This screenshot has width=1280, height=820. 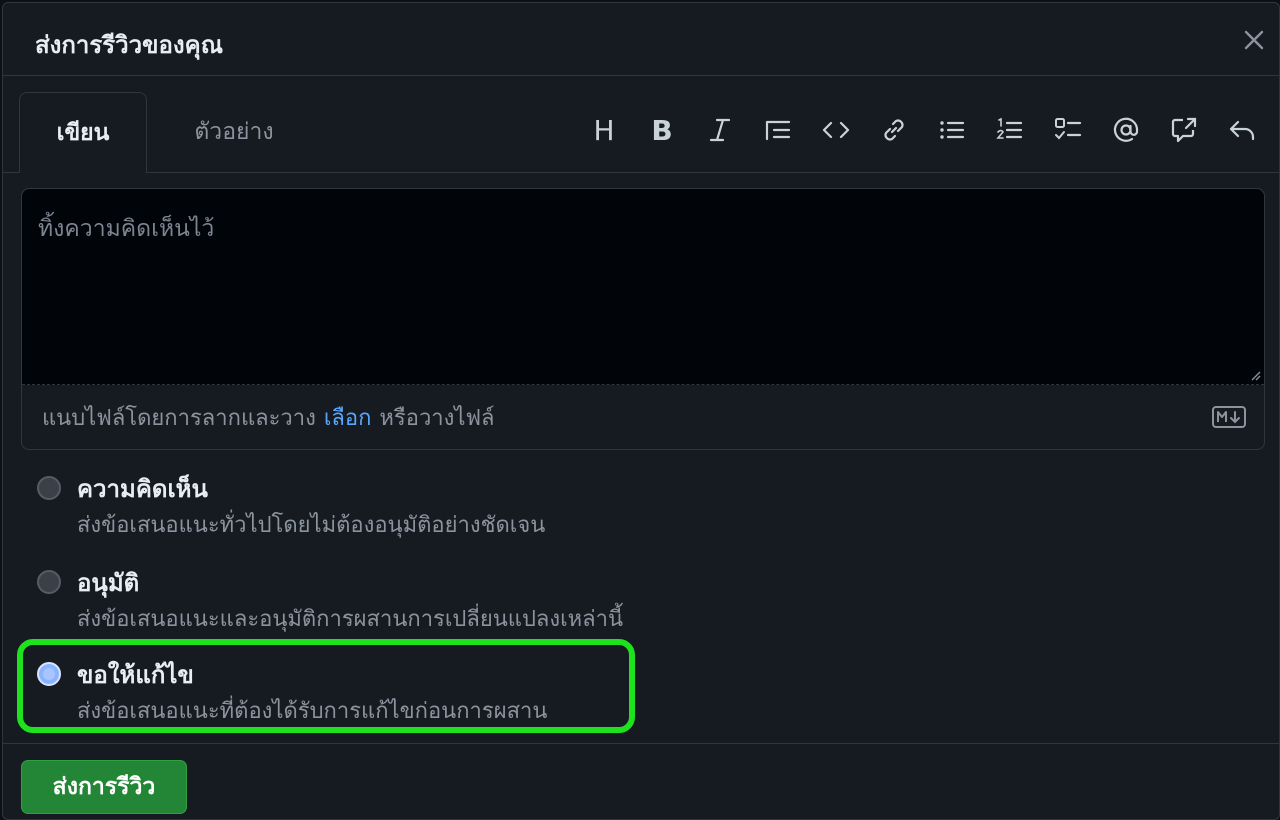 What do you see at coordinates (643, 417) in the screenshot?
I see `attach-files-bar: แนบไฟล์โดยการลากและวาง เลือก หรือวางไฟล์` at bounding box center [643, 417].